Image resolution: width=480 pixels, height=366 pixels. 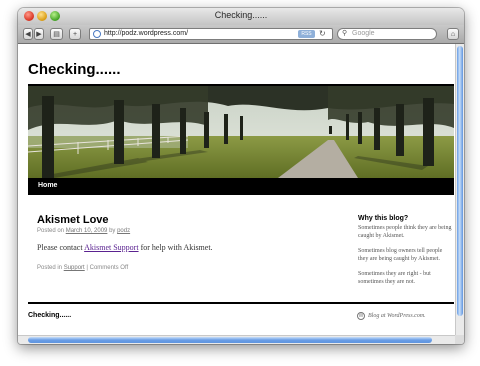 I want to click on forward-button: ▶, so click(x=39, y=34).